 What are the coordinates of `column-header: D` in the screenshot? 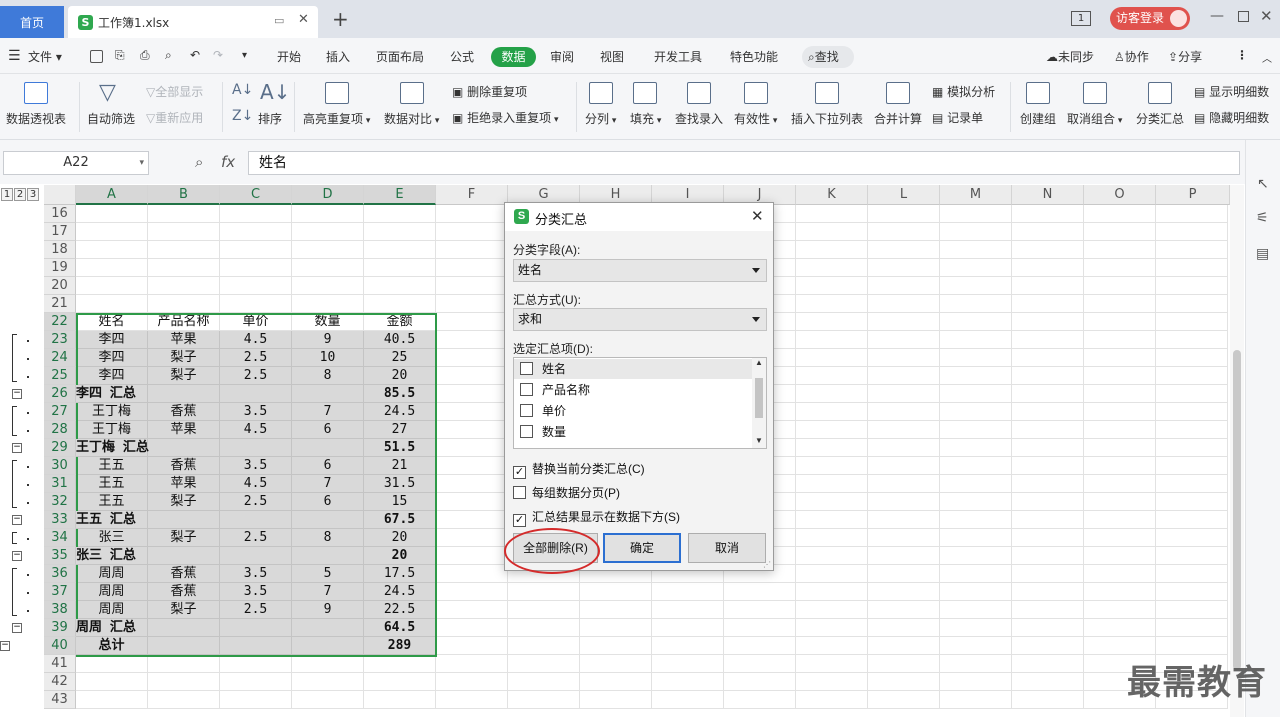 It's located at (328, 195).